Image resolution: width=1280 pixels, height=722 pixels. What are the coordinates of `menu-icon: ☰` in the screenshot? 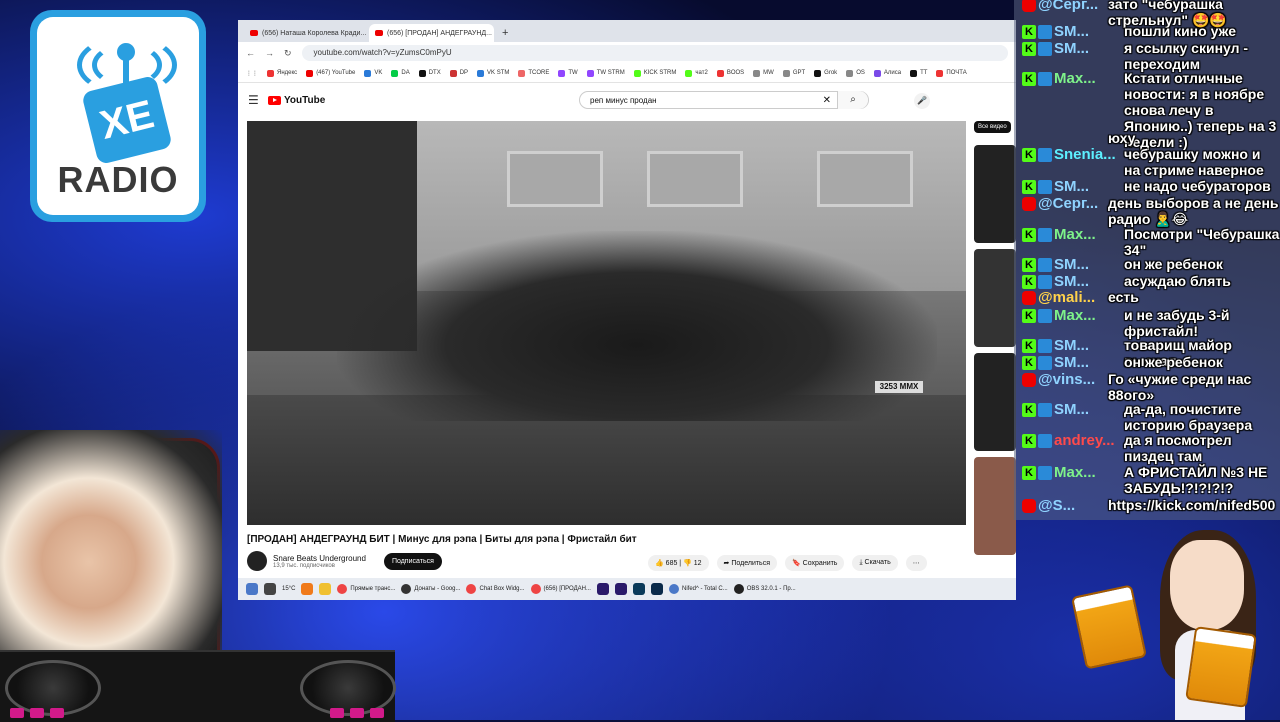 It's located at (258, 100).